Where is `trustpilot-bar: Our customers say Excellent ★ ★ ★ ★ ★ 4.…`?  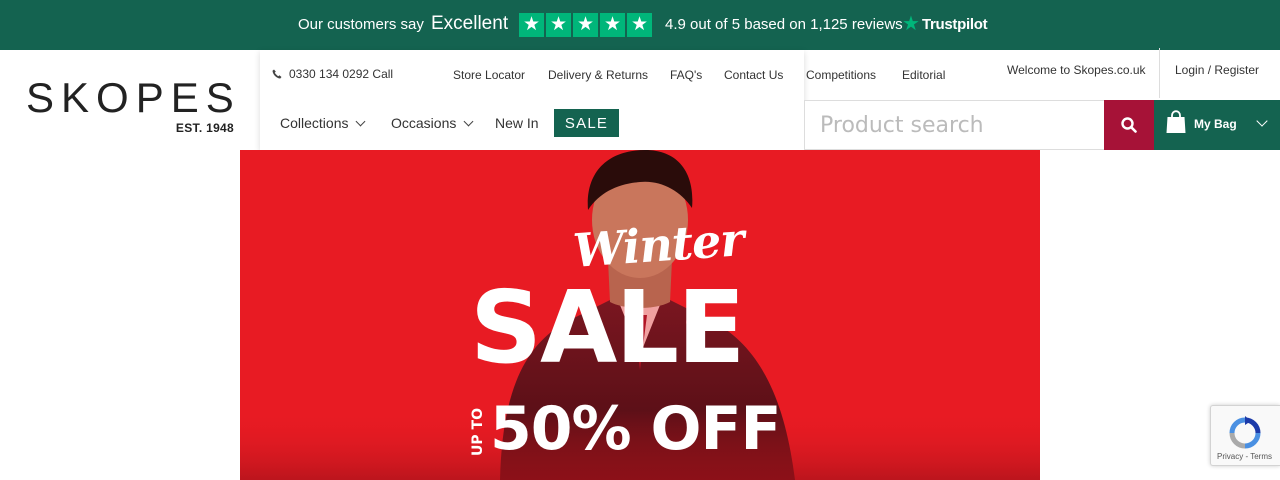 trustpilot-bar: Our customers say Excellent ★ ★ ★ ★ ★ 4.… is located at coordinates (640, 25).